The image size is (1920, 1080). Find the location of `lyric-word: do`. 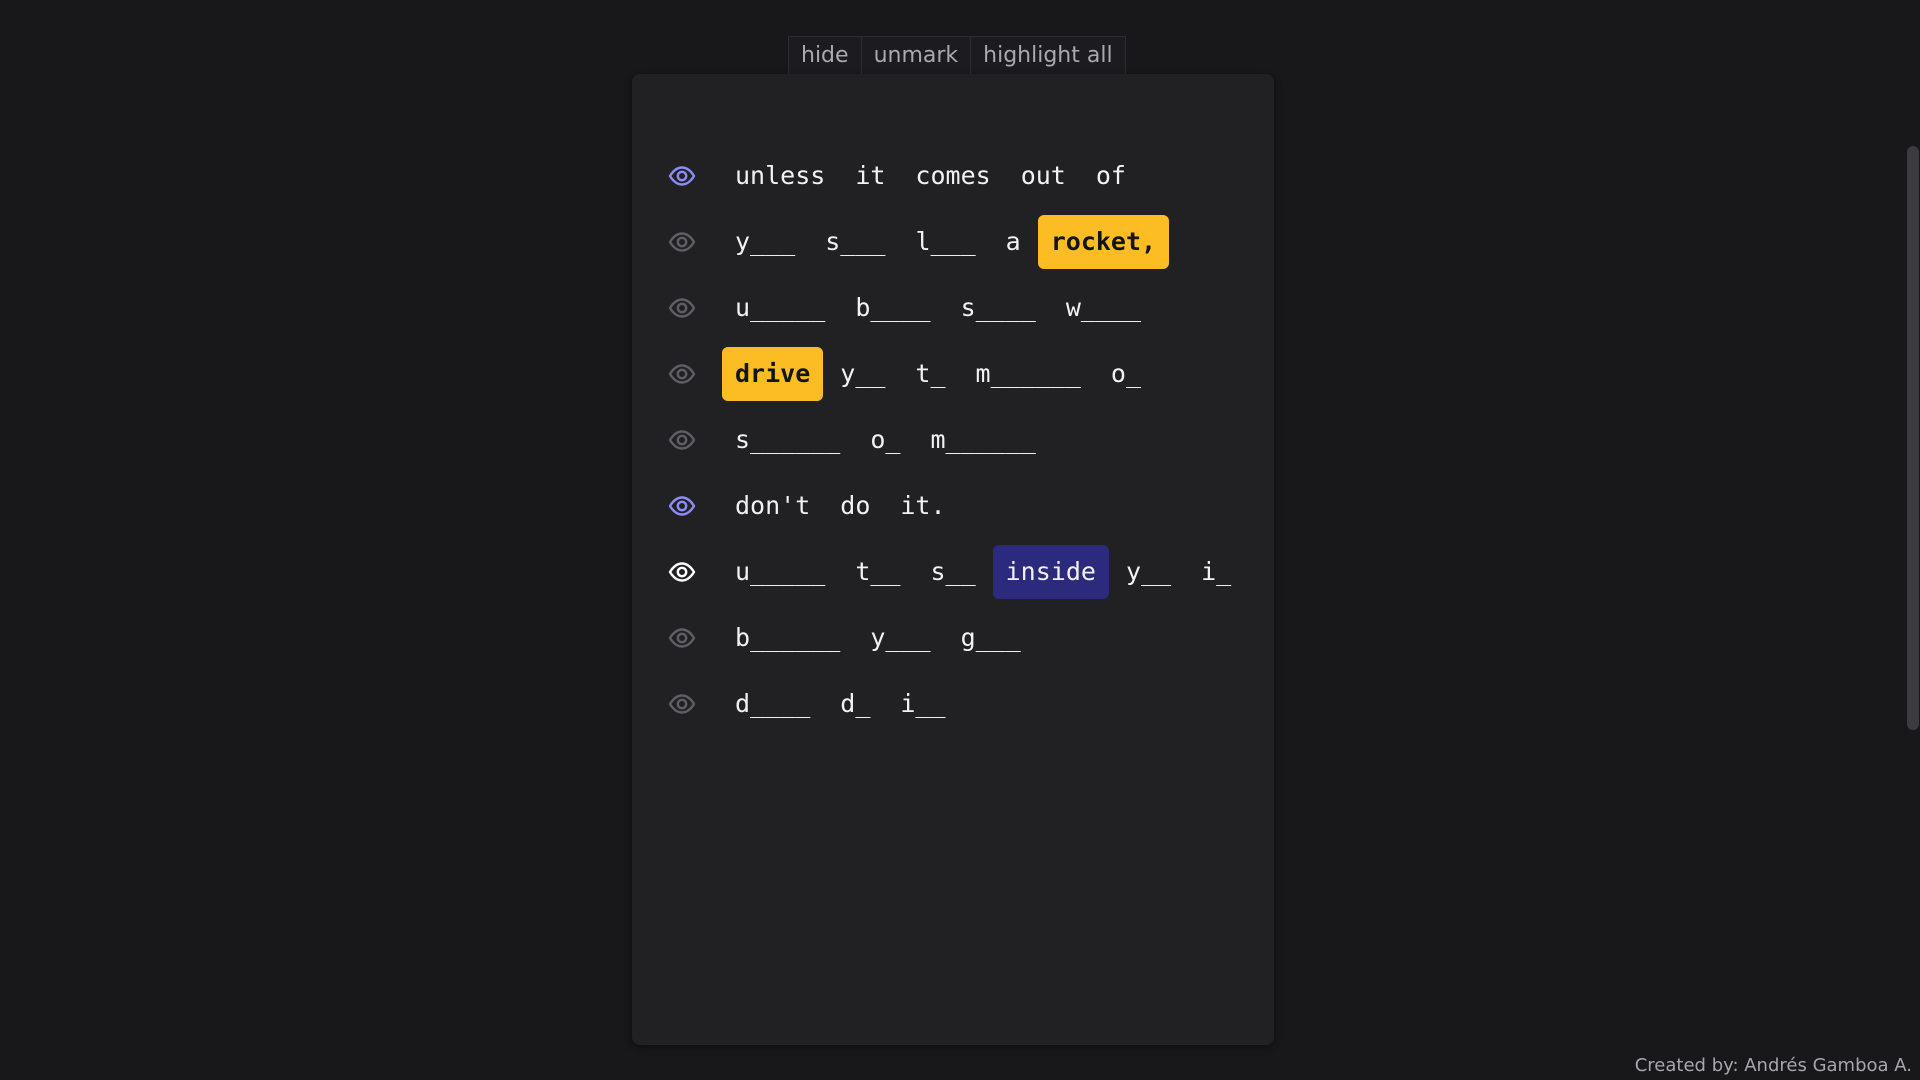

lyric-word: do is located at coordinates (855, 506).